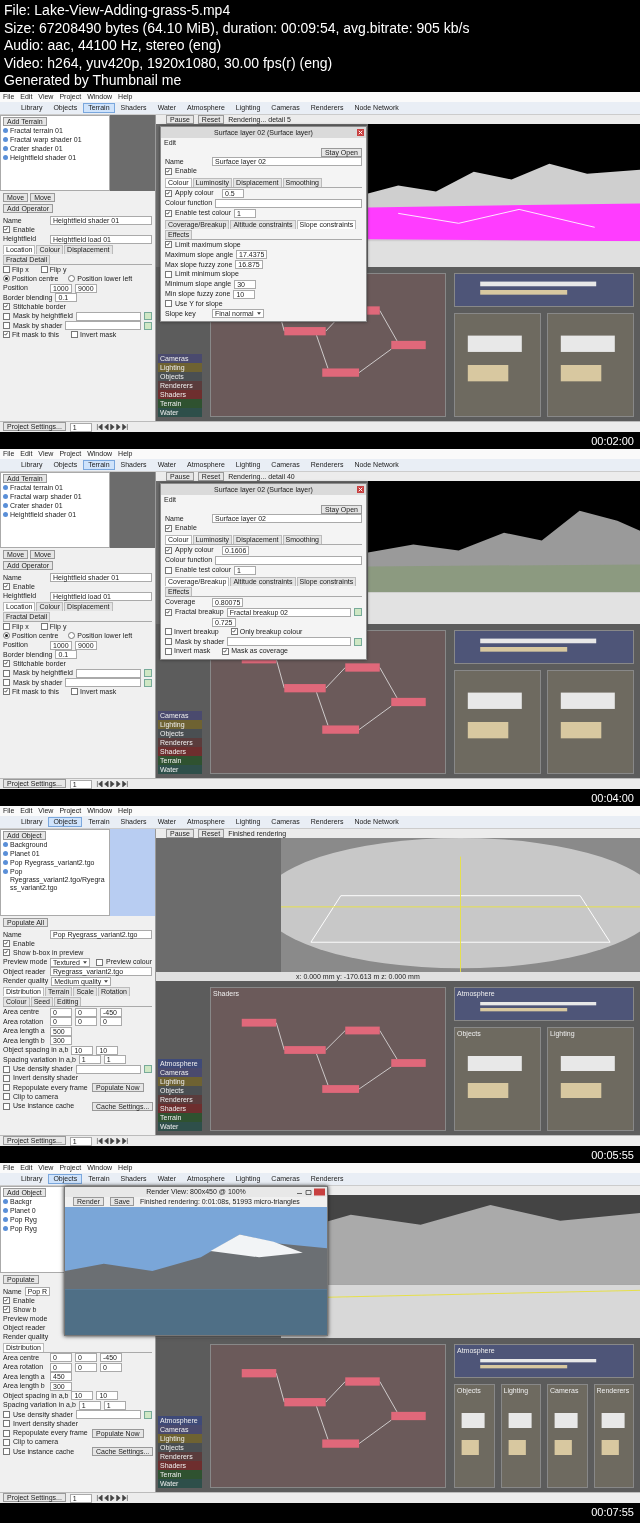  What do you see at coordinates (310, 1192) in the screenshot?
I see `window-controls-icon` at bounding box center [310, 1192].